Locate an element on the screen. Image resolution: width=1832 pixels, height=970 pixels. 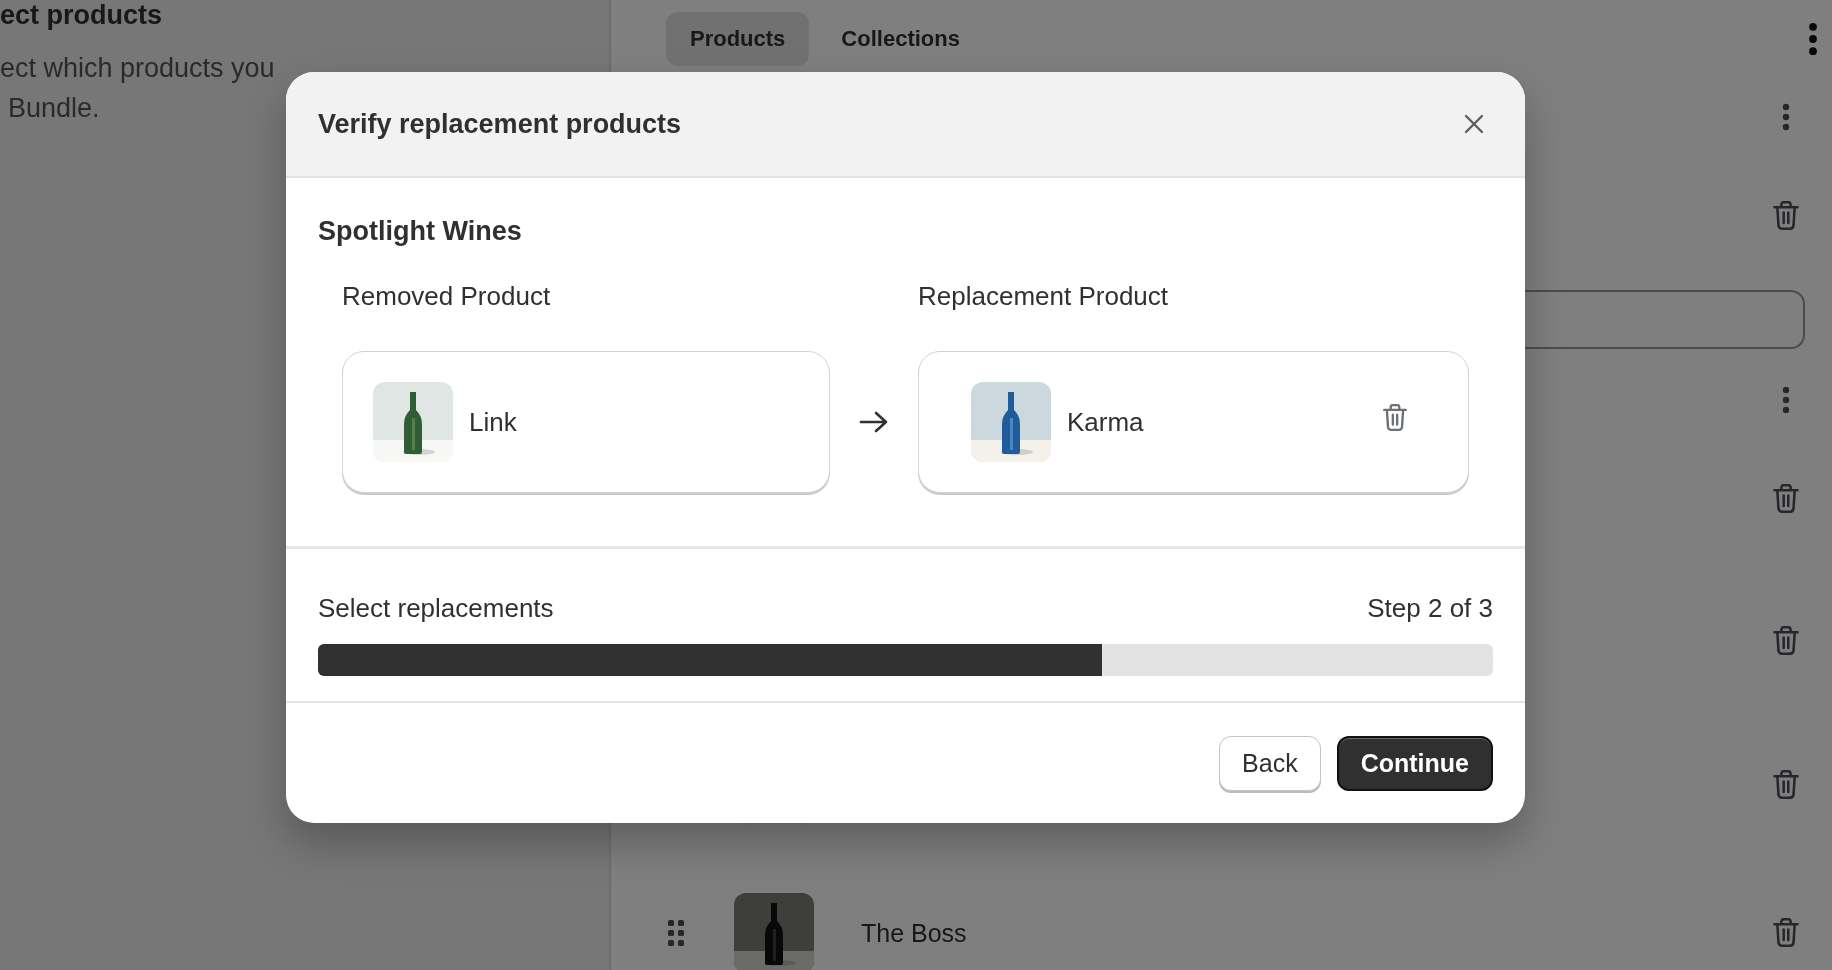
product-card: Link is located at coordinates (586, 422).